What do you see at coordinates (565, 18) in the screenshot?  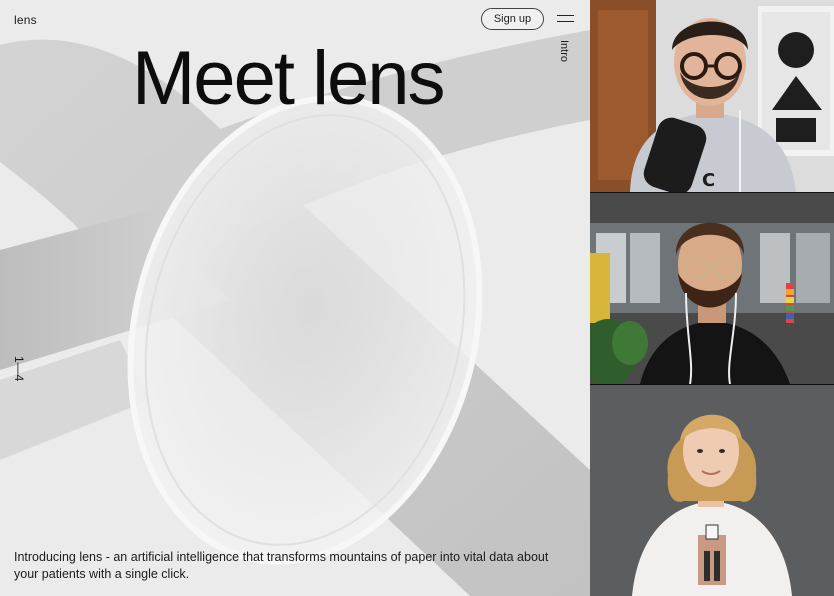 I see `hamburger-menu-icon` at bounding box center [565, 18].